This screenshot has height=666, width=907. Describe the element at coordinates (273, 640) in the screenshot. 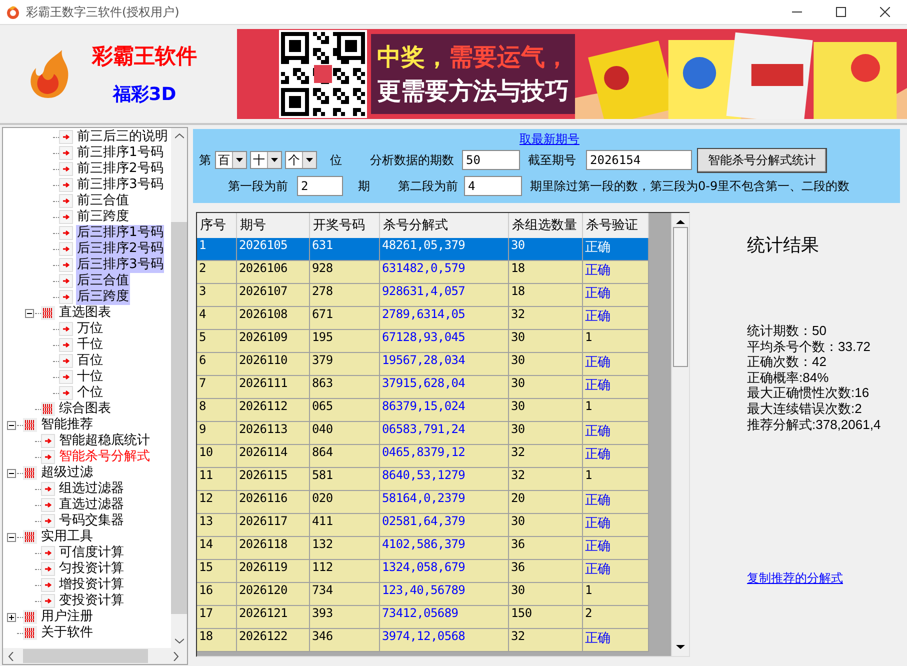

I see `table-cell: 2026122` at that location.